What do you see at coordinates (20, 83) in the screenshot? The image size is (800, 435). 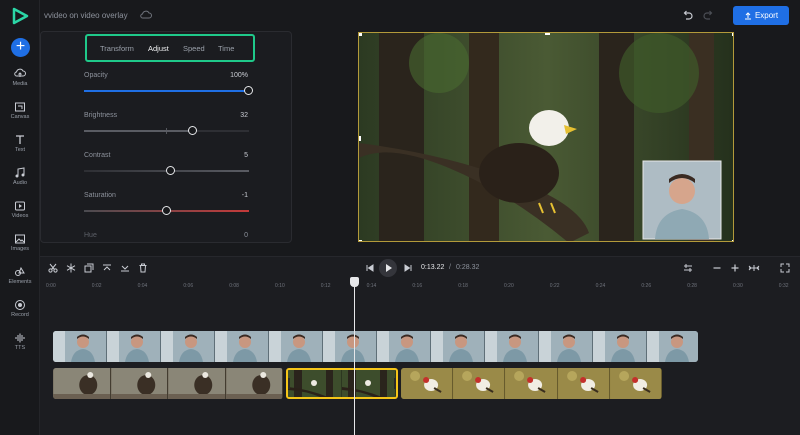 I see `sidebar-item-media: Media` at bounding box center [20, 83].